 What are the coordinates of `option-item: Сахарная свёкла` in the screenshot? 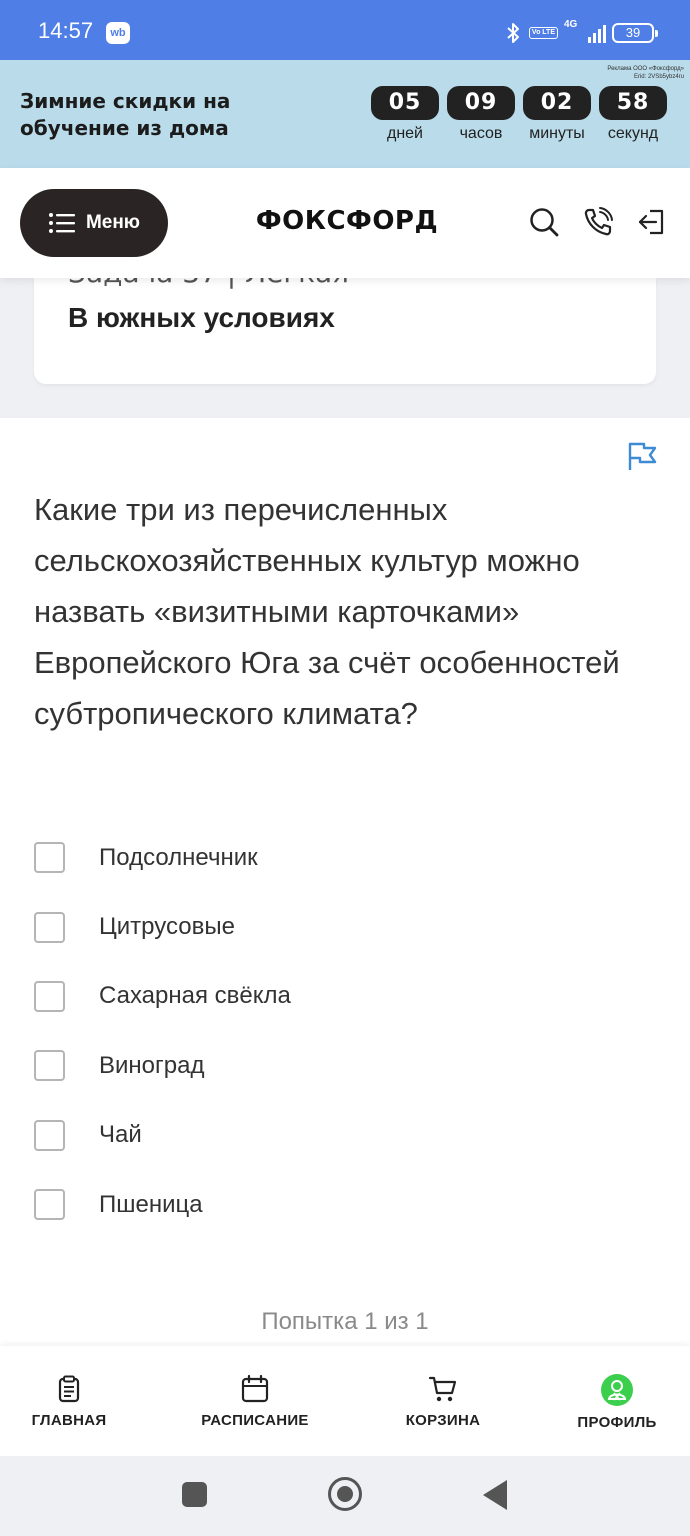 It's located at (344, 996).